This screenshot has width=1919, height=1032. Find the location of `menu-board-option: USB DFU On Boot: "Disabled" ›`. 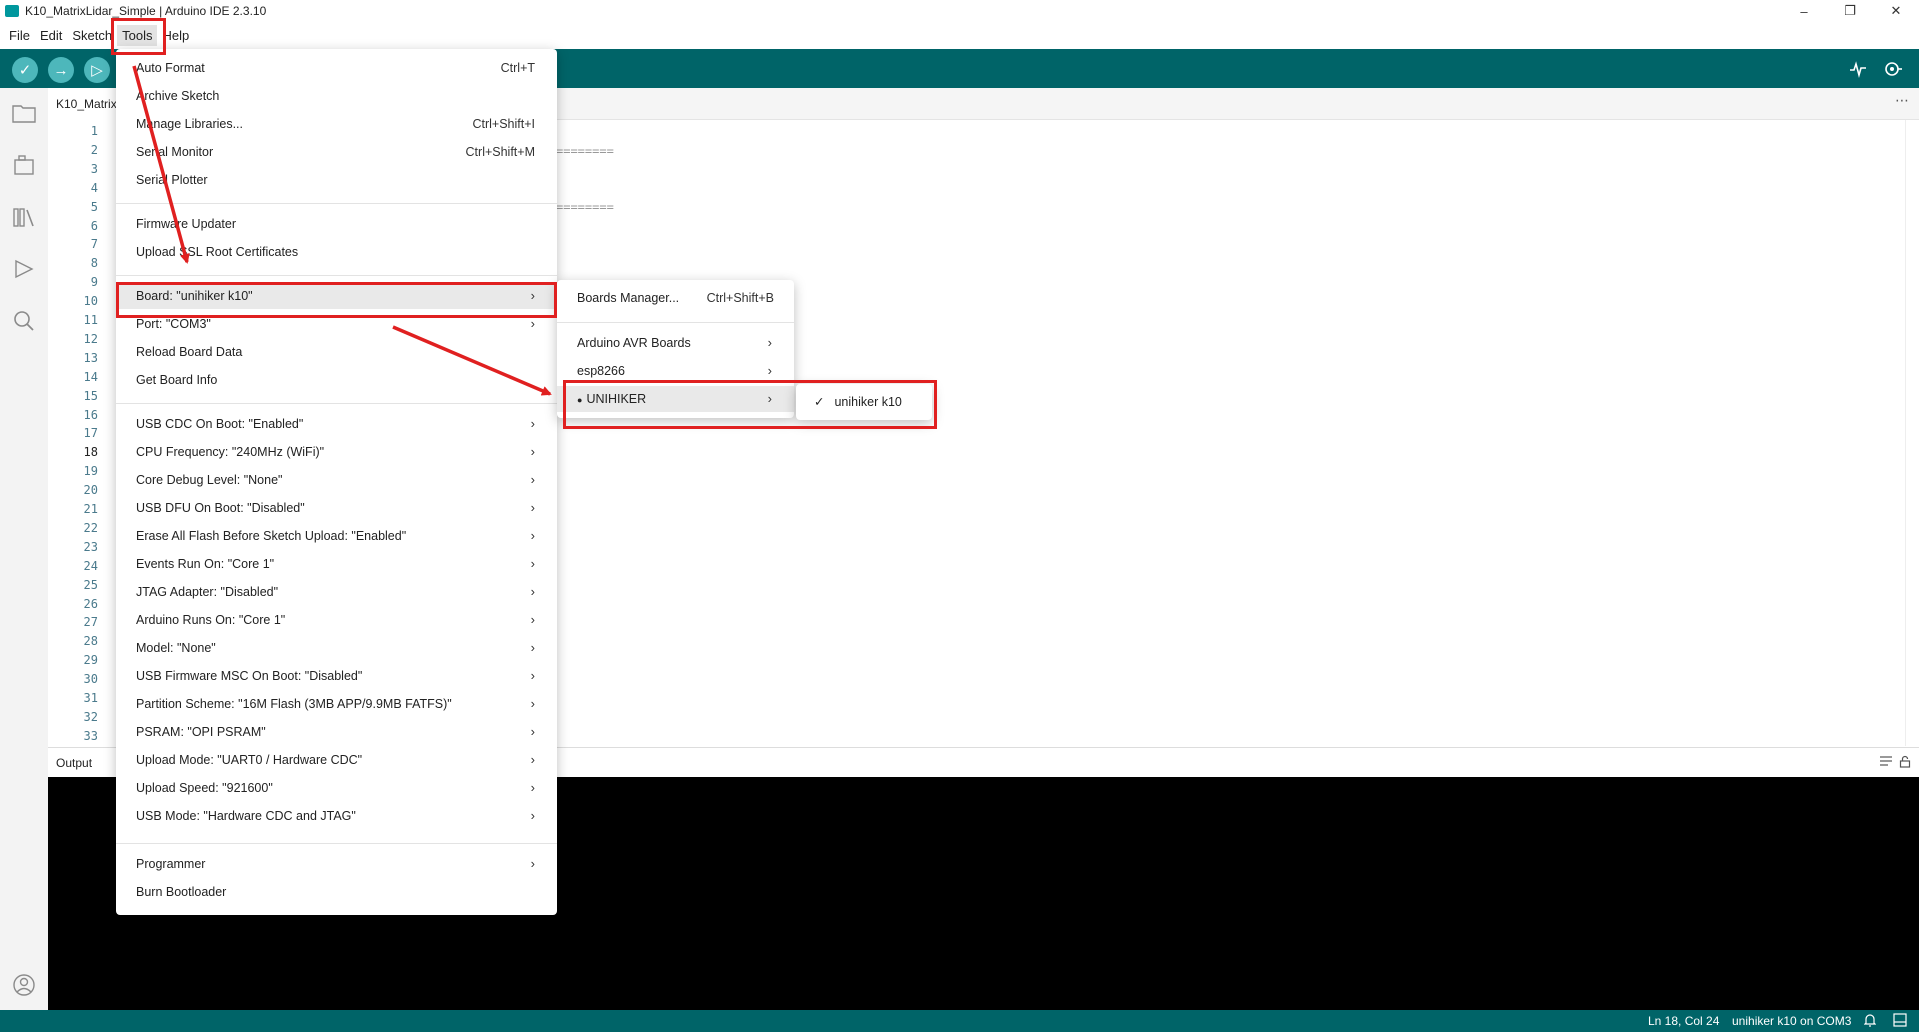

menu-board-option: USB DFU On Boot: "Disabled" › is located at coordinates (336, 508).